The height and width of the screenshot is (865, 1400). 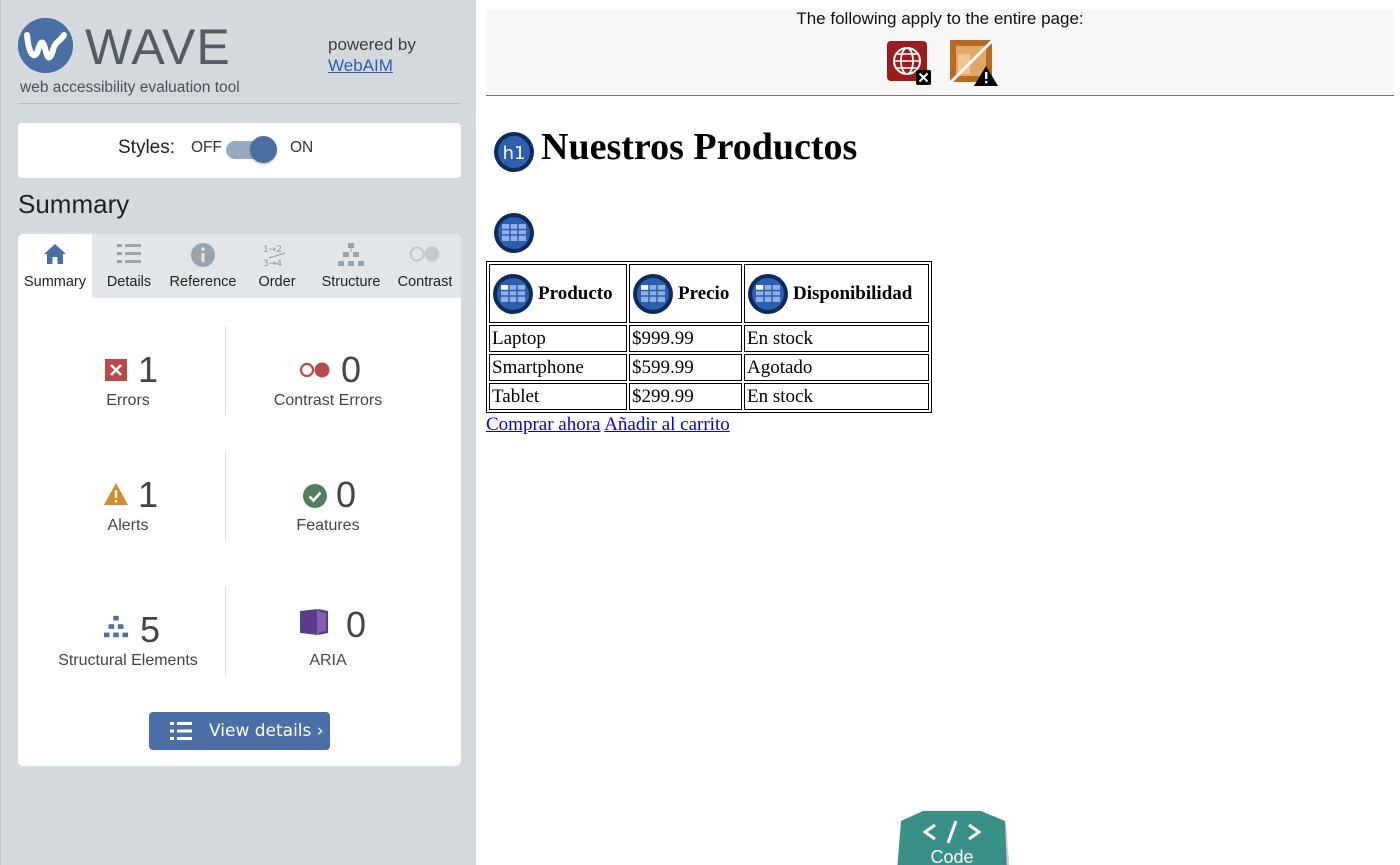 What do you see at coordinates (575, 293) in the screenshot?
I see `table-header-label: Producto` at bounding box center [575, 293].